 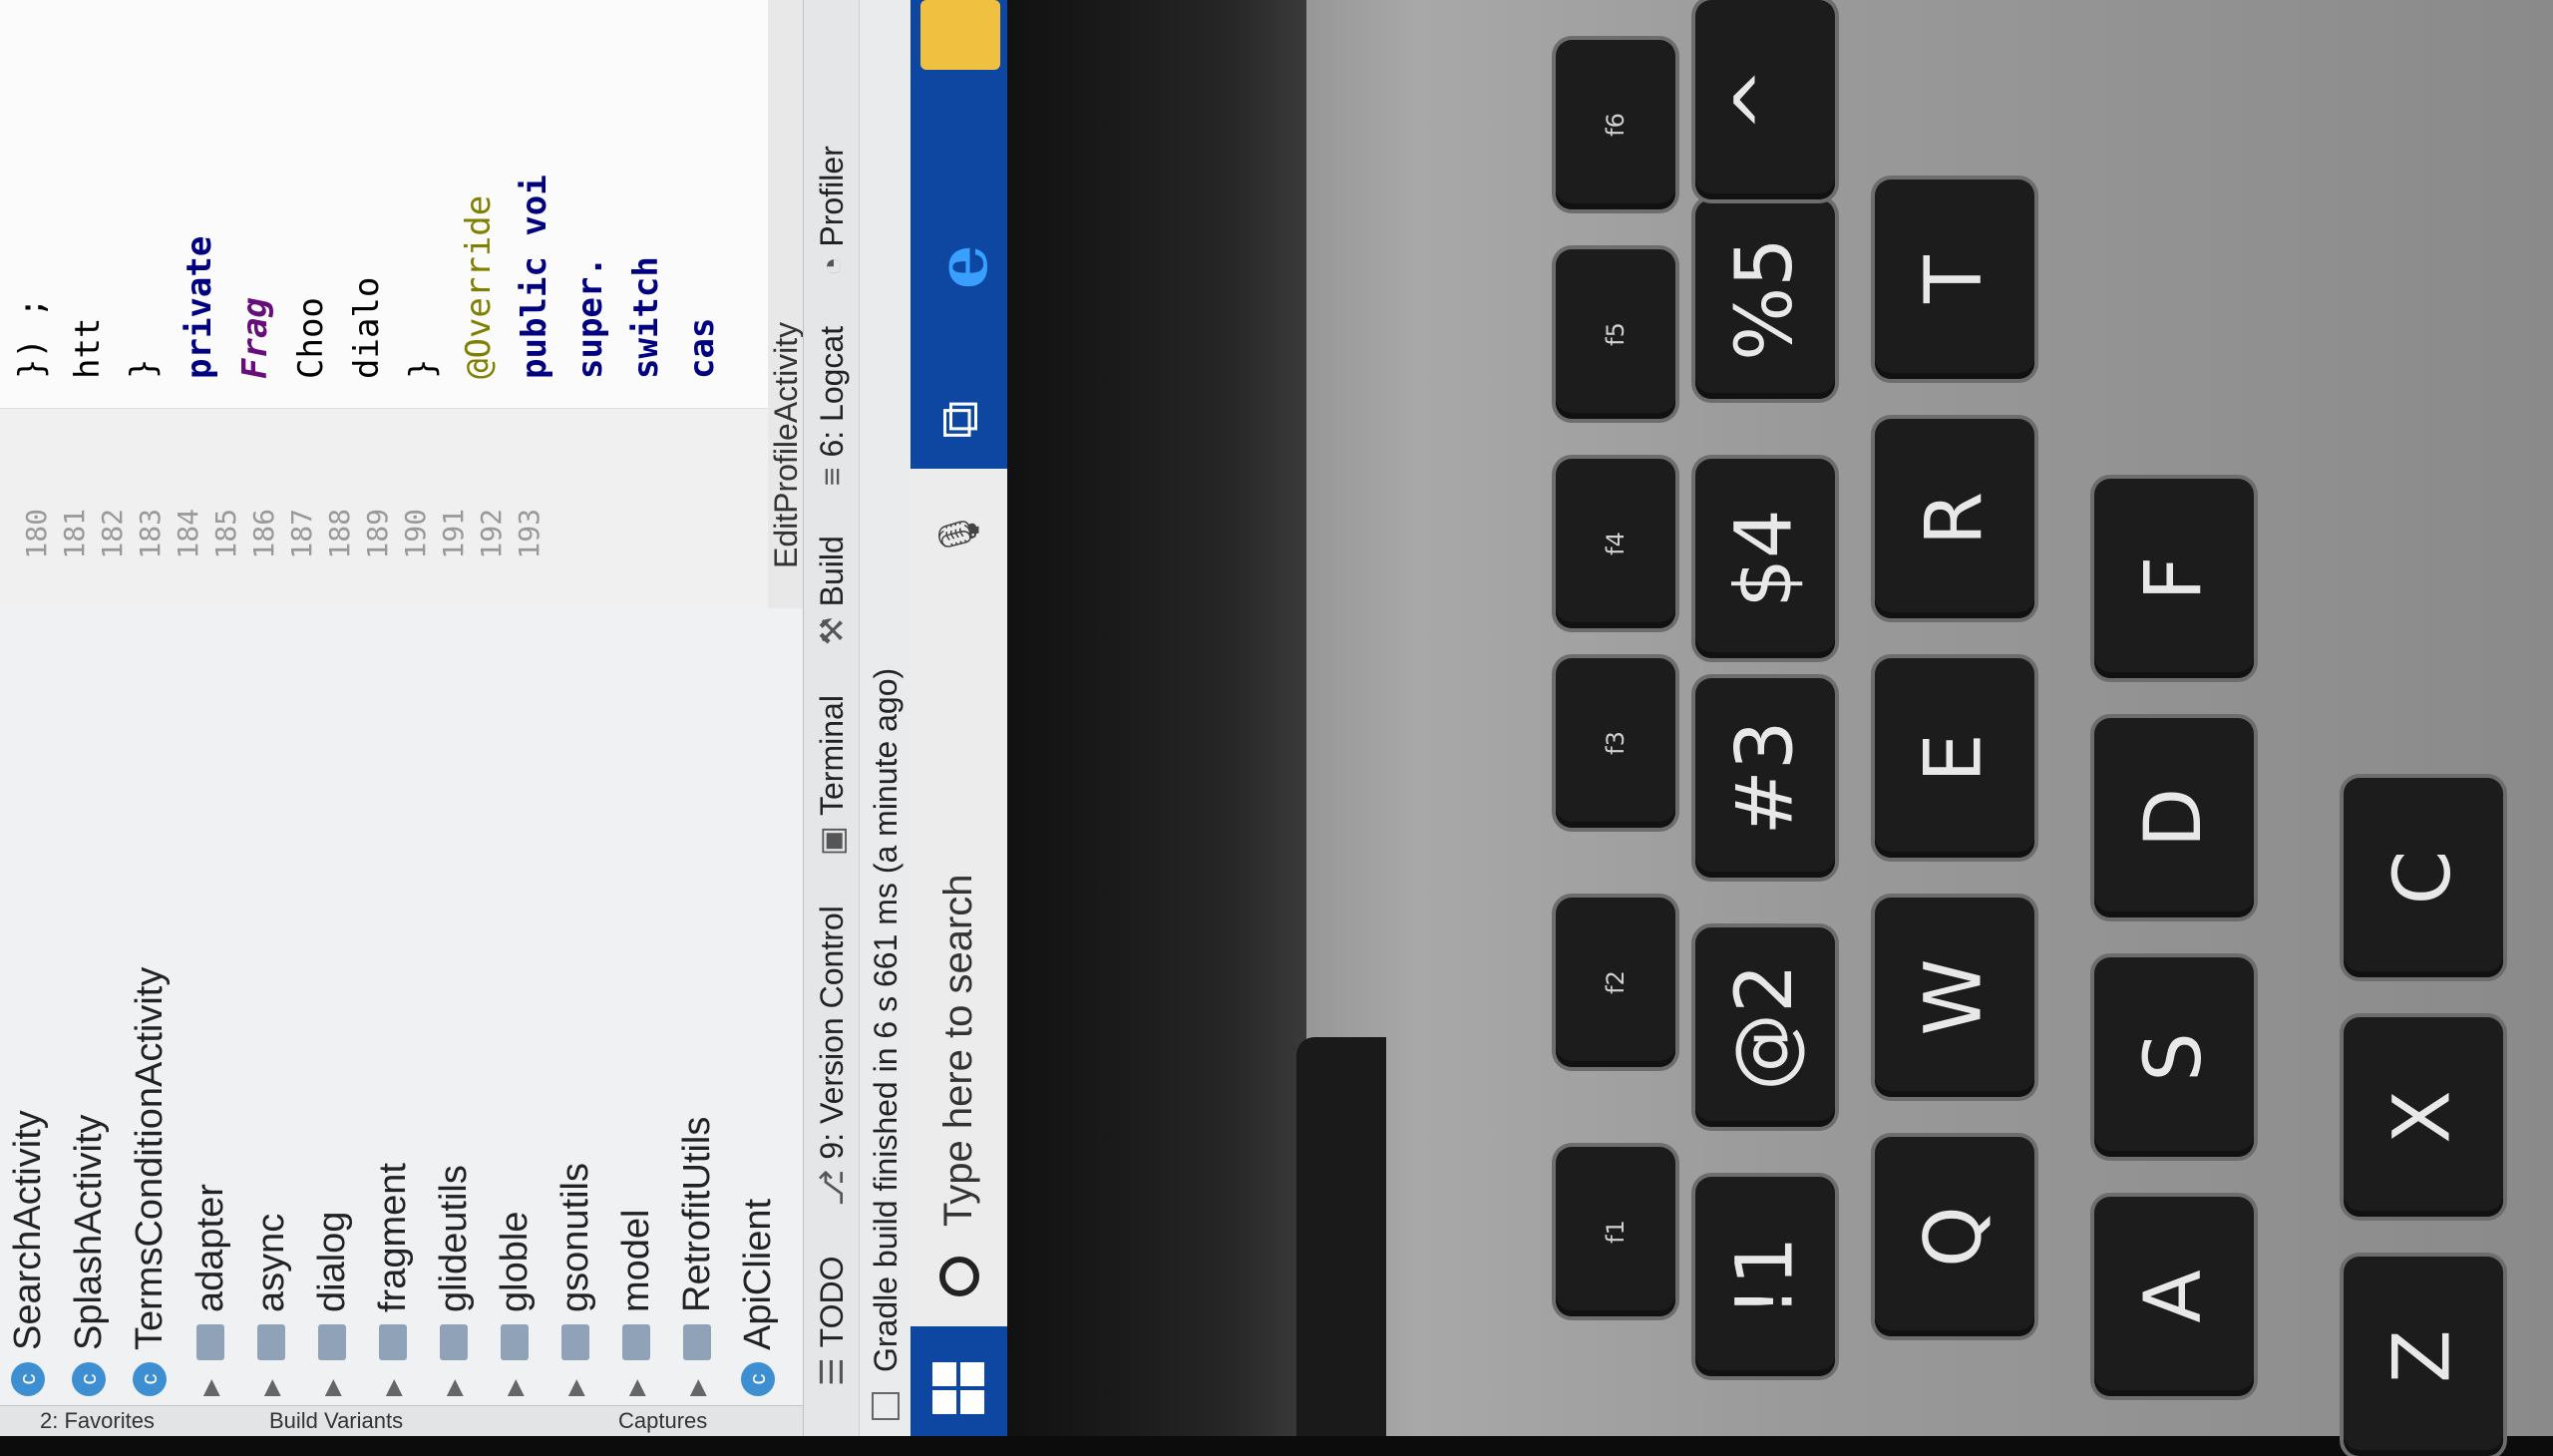 I want to click on file-explorer-icon, so click(x=960, y=35).